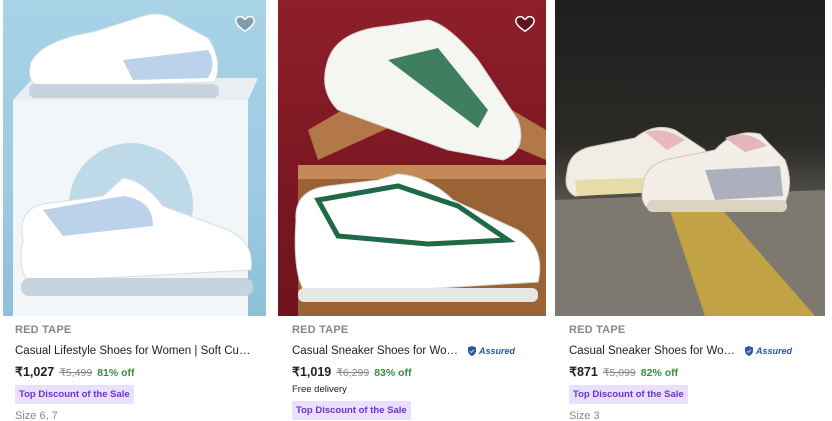  Describe the element at coordinates (415, 373) in the screenshot. I see `price-row: ₹1,019 ₹6,299 83% off` at that location.